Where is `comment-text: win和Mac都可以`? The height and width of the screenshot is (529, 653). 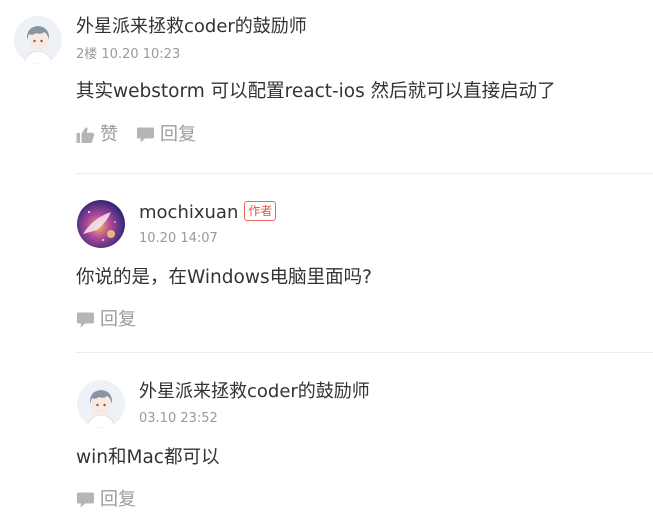 comment-text: win和Mac都可以 is located at coordinates (148, 457).